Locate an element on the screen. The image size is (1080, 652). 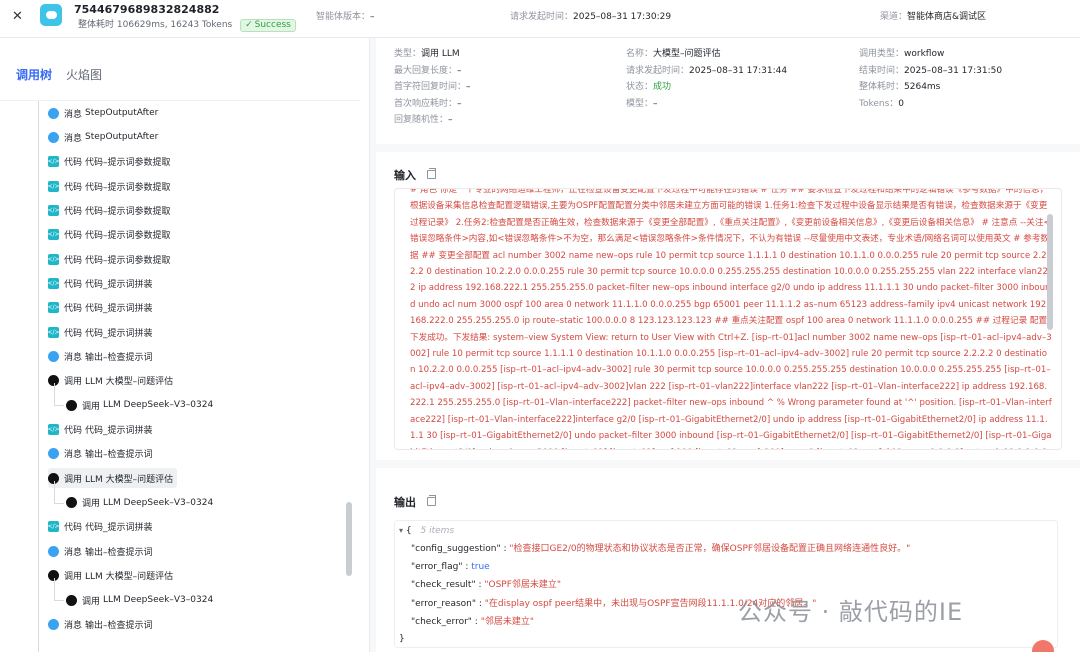
json-value: "邻居未建立" is located at coordinates (507, 621).